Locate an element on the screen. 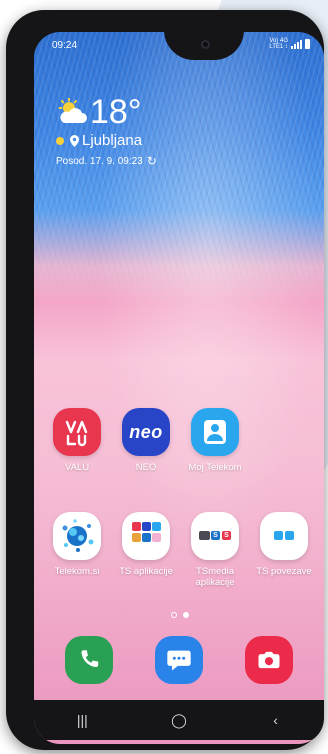 This screenshot has height=754, width=328. folder-ts-aplikacije: TS aplikacije is located at coordinates (146, 544).